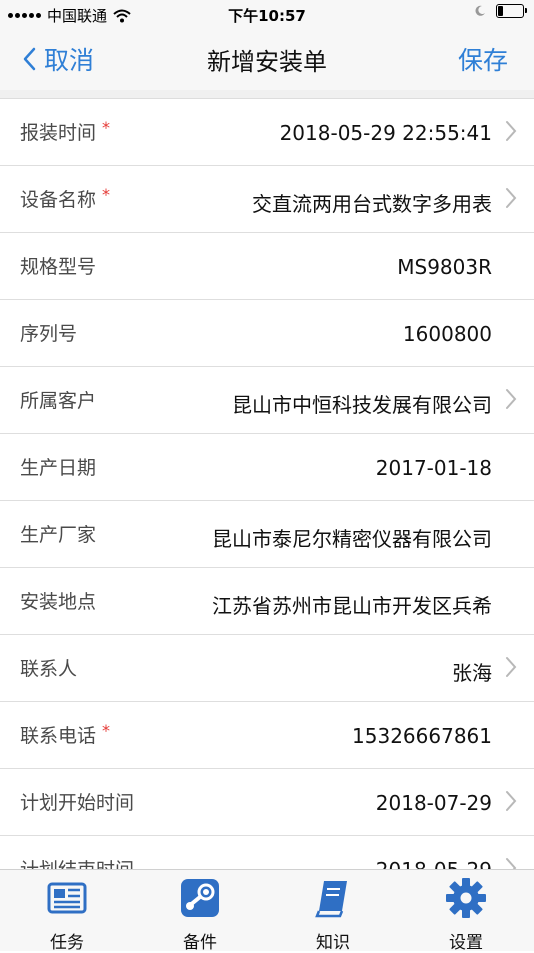  I want to click on form-row-production-date: 生产日期 2017-01-18, so click(267, 467).